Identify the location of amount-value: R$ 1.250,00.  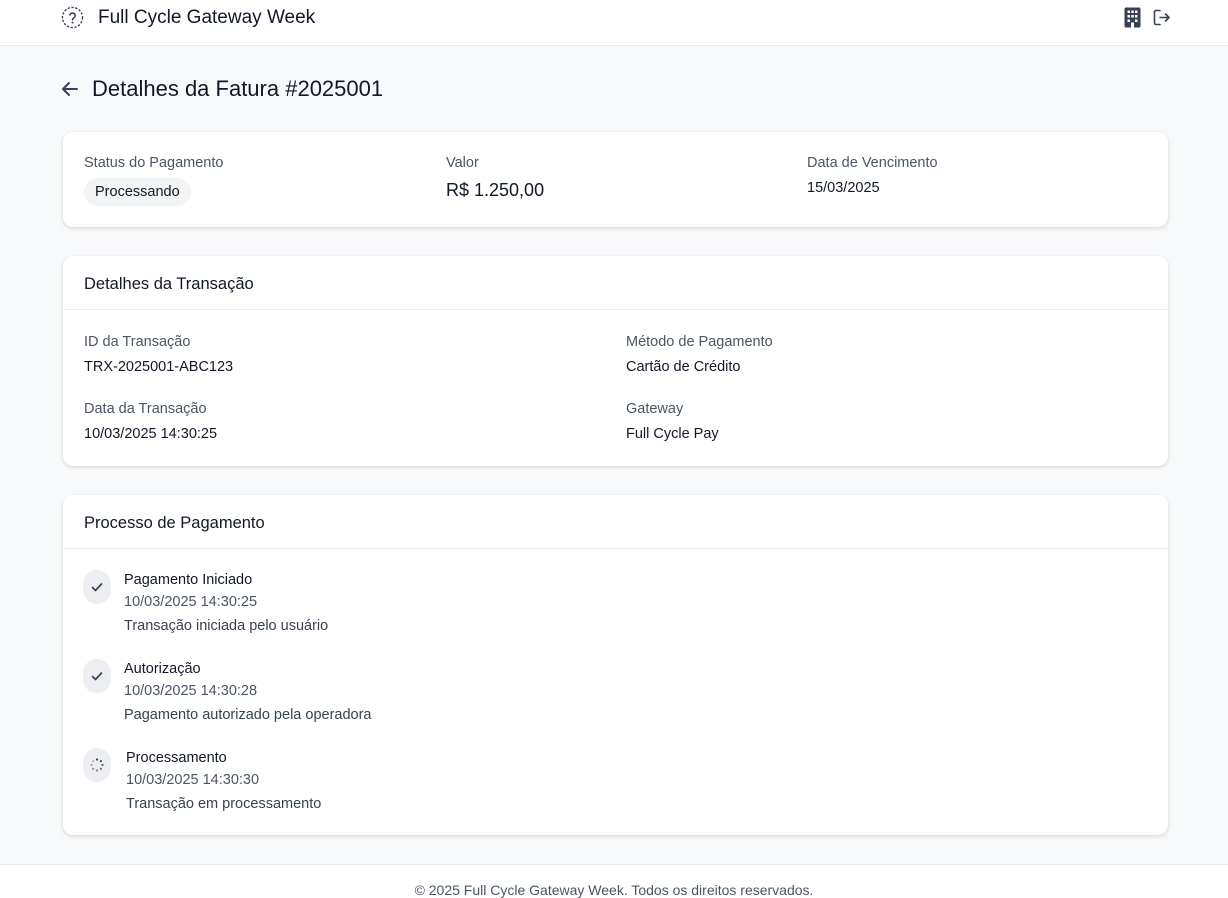
(495, 190).